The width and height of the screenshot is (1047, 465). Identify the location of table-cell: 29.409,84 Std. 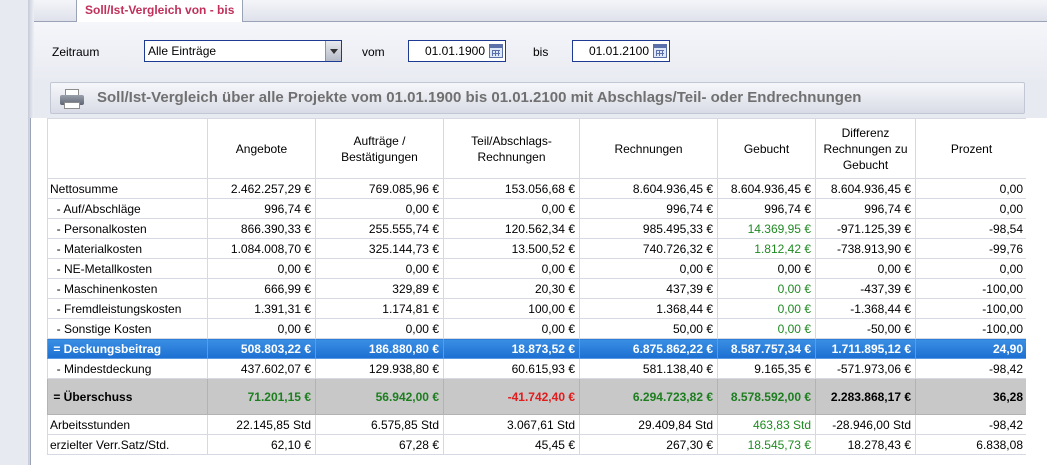
(648, 424).